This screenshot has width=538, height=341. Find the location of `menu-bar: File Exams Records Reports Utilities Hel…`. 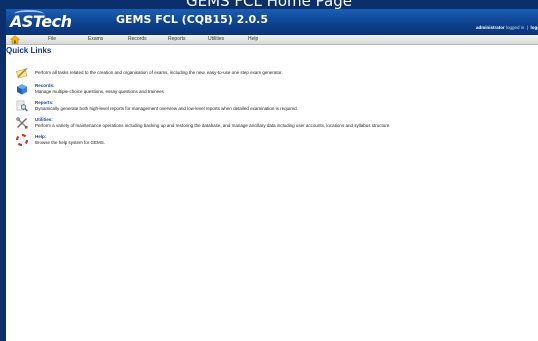

menu-bar: File Exams Records Reports Utilities Hel… is located at coordinates (272, 40).